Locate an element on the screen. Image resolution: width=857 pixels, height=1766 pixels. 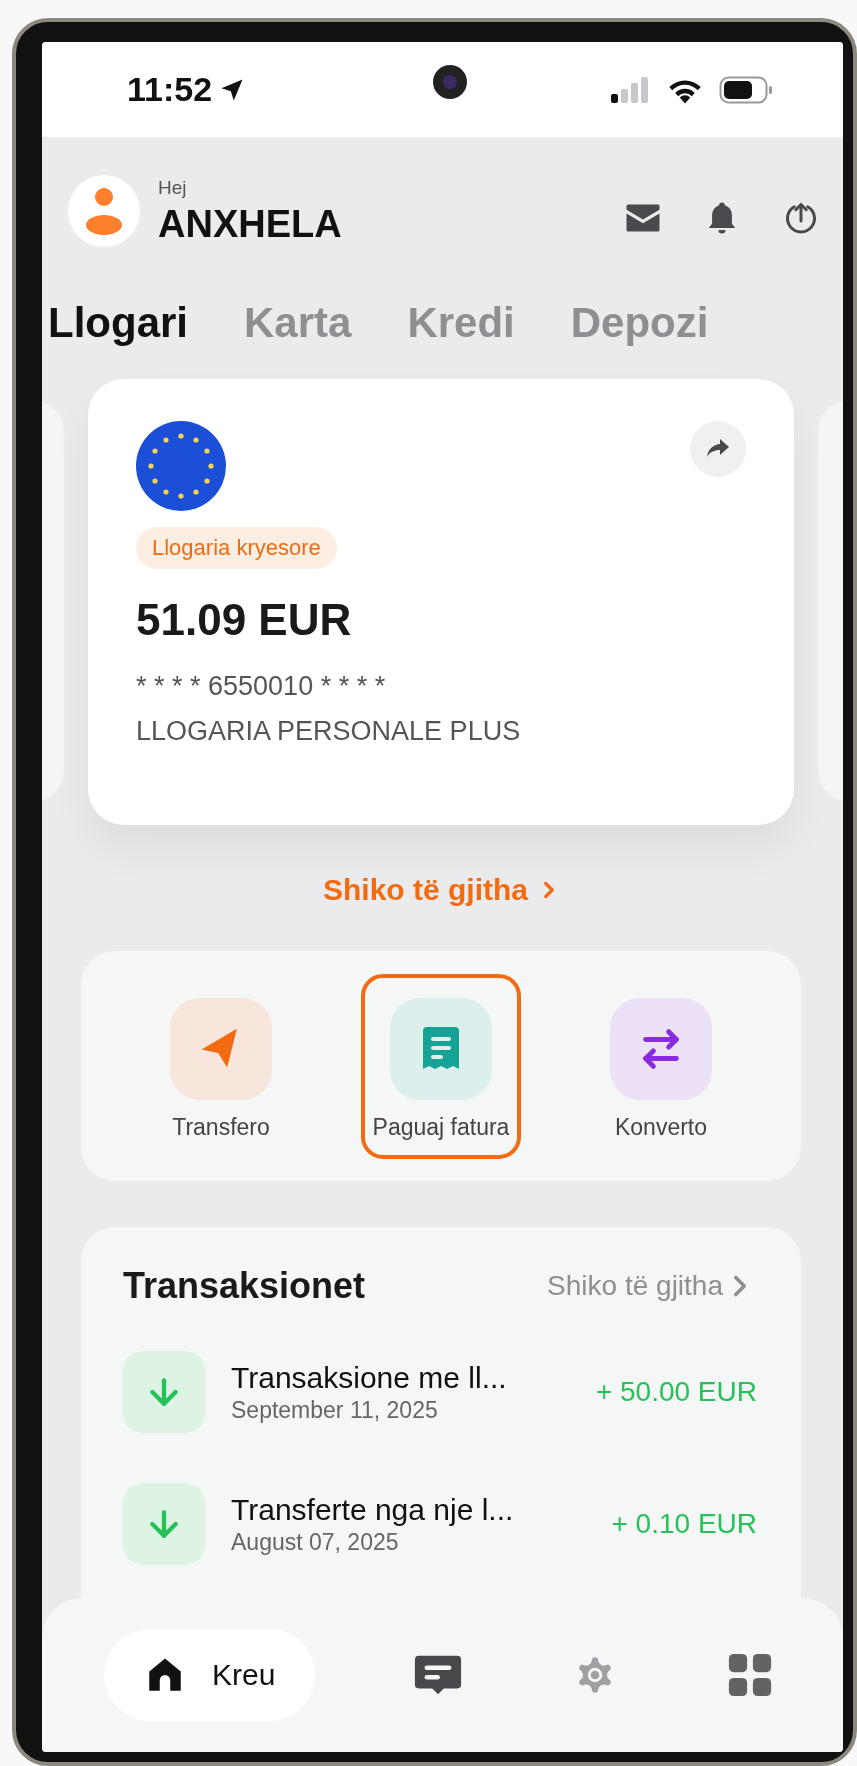
signal-icon is located at coordinates (631, 89).